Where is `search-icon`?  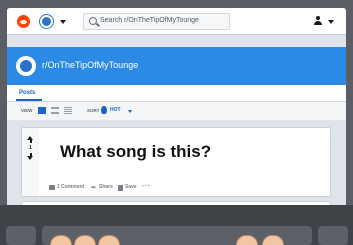
search-icon is located at coordinates (93, 21).